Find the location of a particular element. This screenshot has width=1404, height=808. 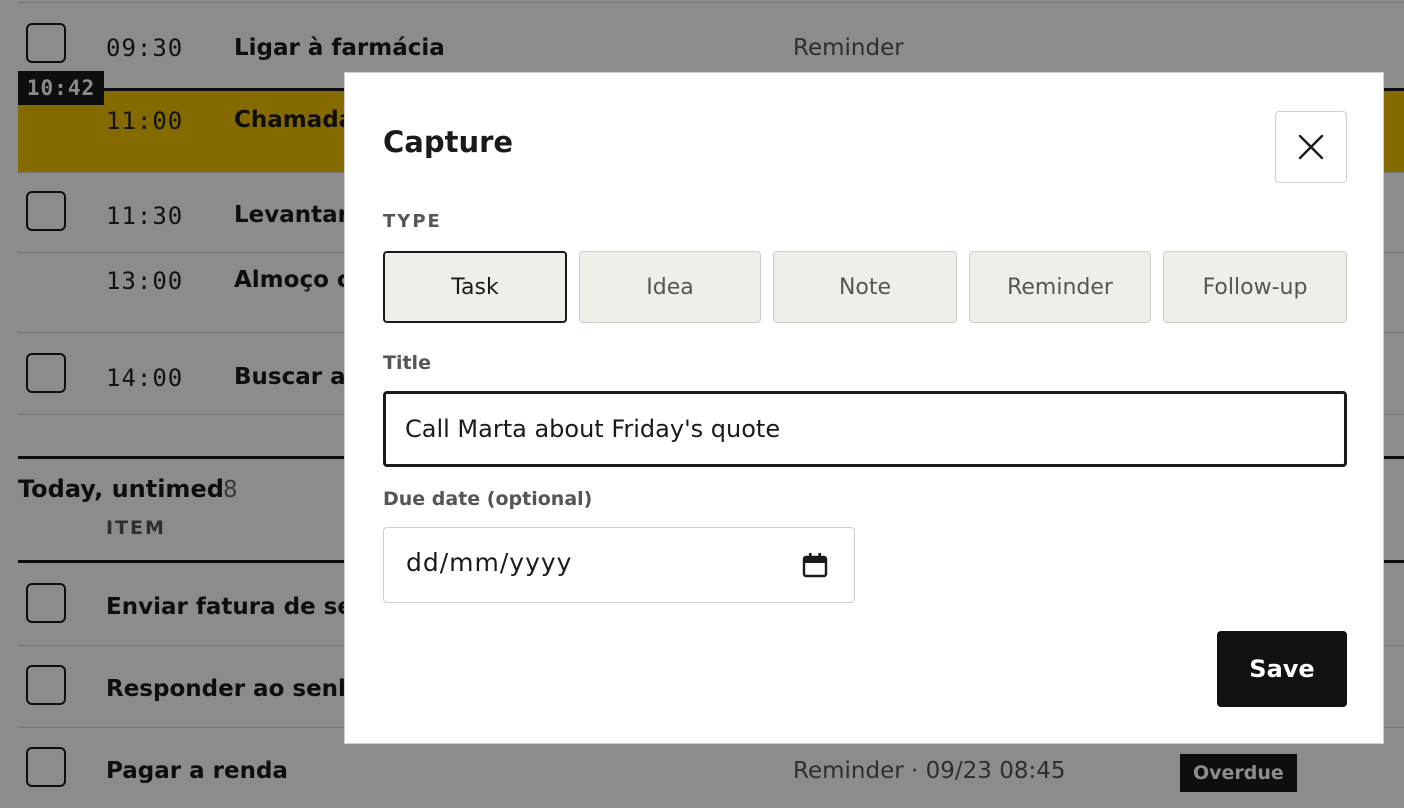

save-button: Save is located at coordinates (1282, 669).